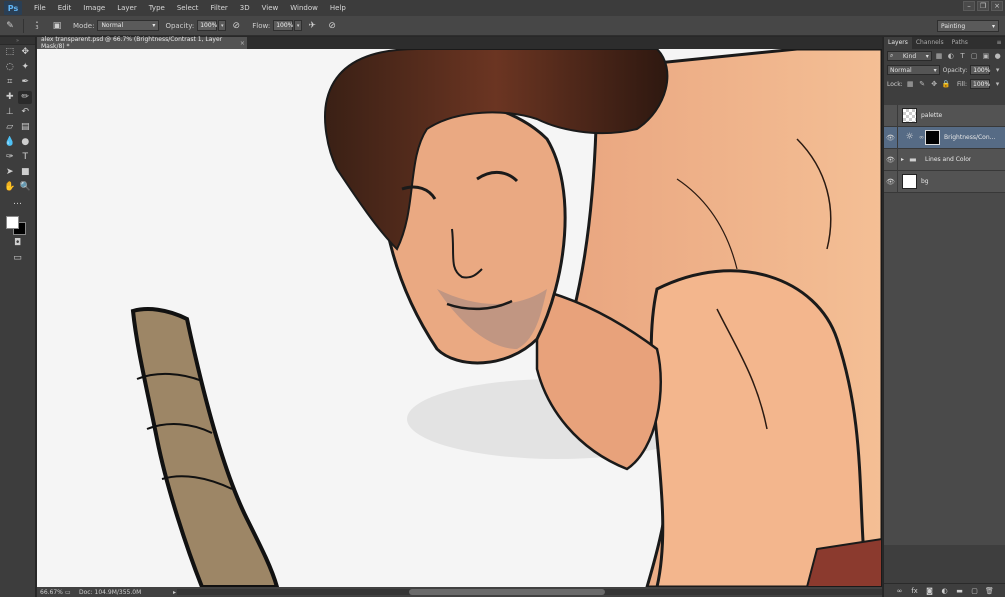  Describe the element at coordinates (25, 127) in the screenshot. I see `gradient-tool-icon: ▤` at that location.